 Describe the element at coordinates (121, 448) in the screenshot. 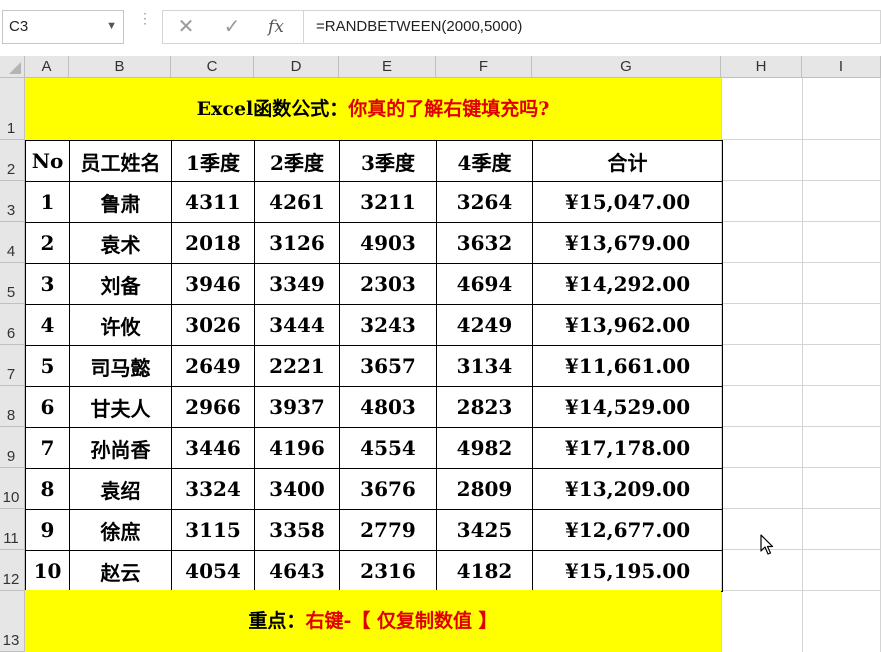

I see `table-cell: 孙尚香` at that location.